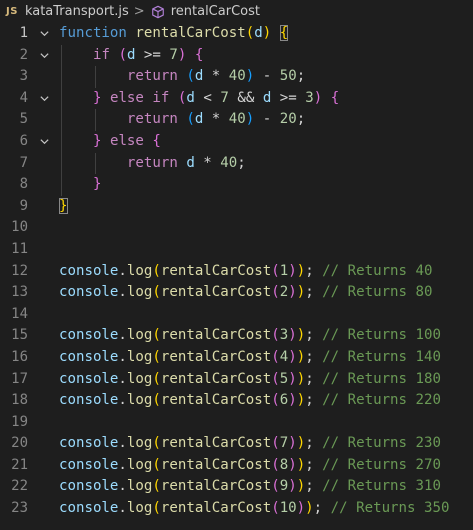 The width and height of the screenshot is (473, 530). What do you see at coordinates (236, 423) in the screenshot?
I see `code-line: 19` at bounding box center [236, 423].